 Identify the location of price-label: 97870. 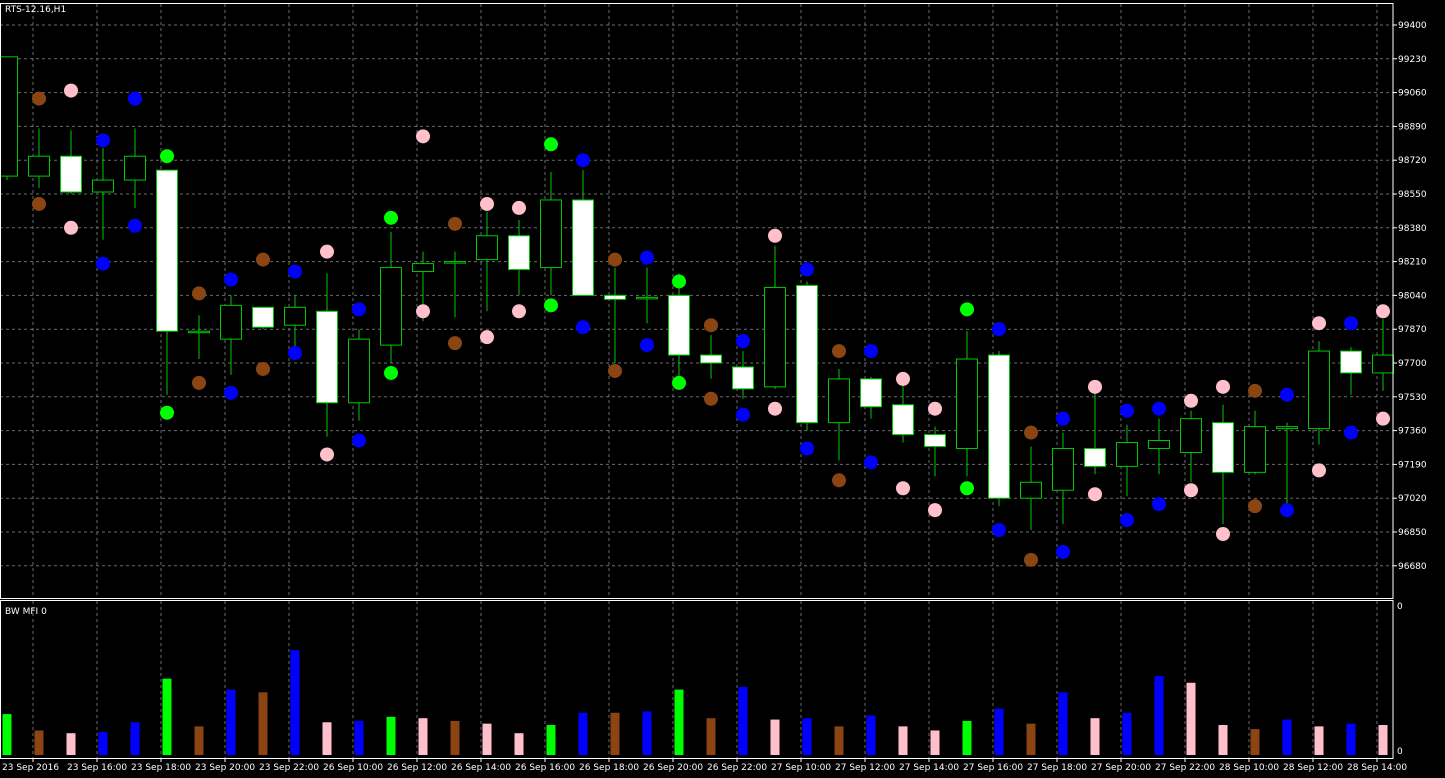
(1412, 330).